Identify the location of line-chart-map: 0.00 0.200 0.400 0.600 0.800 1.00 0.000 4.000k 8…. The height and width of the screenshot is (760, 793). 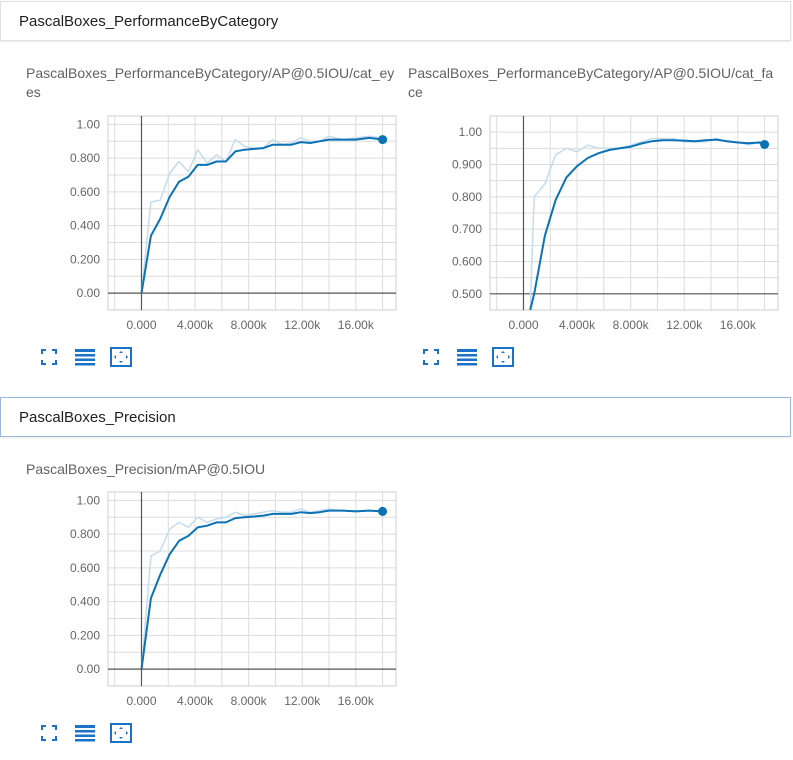
(212, 604).